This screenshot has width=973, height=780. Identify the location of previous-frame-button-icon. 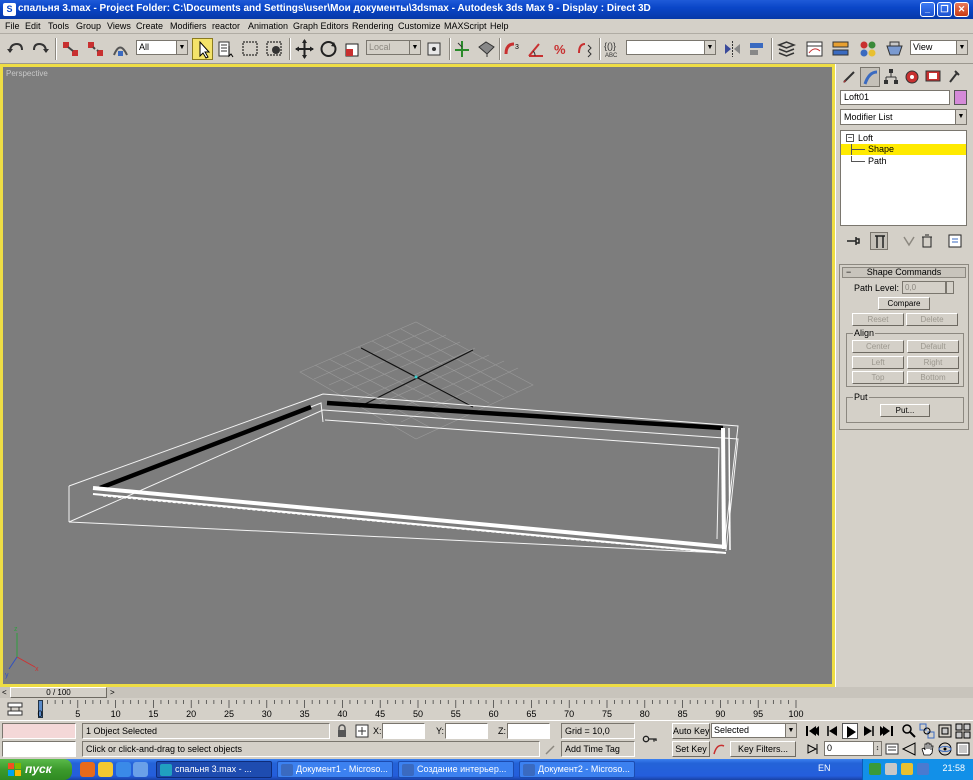
(832, 731).